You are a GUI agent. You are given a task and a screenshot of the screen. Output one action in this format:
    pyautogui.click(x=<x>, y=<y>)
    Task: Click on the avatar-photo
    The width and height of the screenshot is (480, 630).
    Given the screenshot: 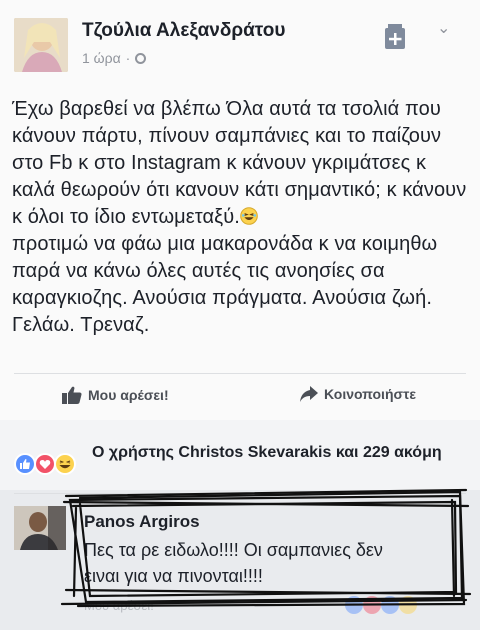 What is the action you would take?
    pyautogui.click(x=41, y=45)
    